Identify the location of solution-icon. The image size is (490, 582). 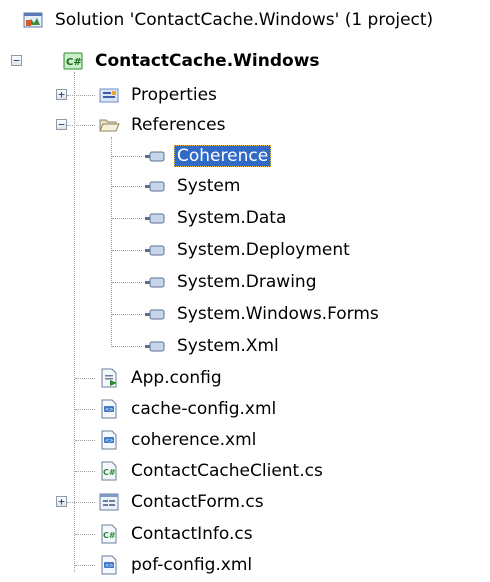
(33, 20).